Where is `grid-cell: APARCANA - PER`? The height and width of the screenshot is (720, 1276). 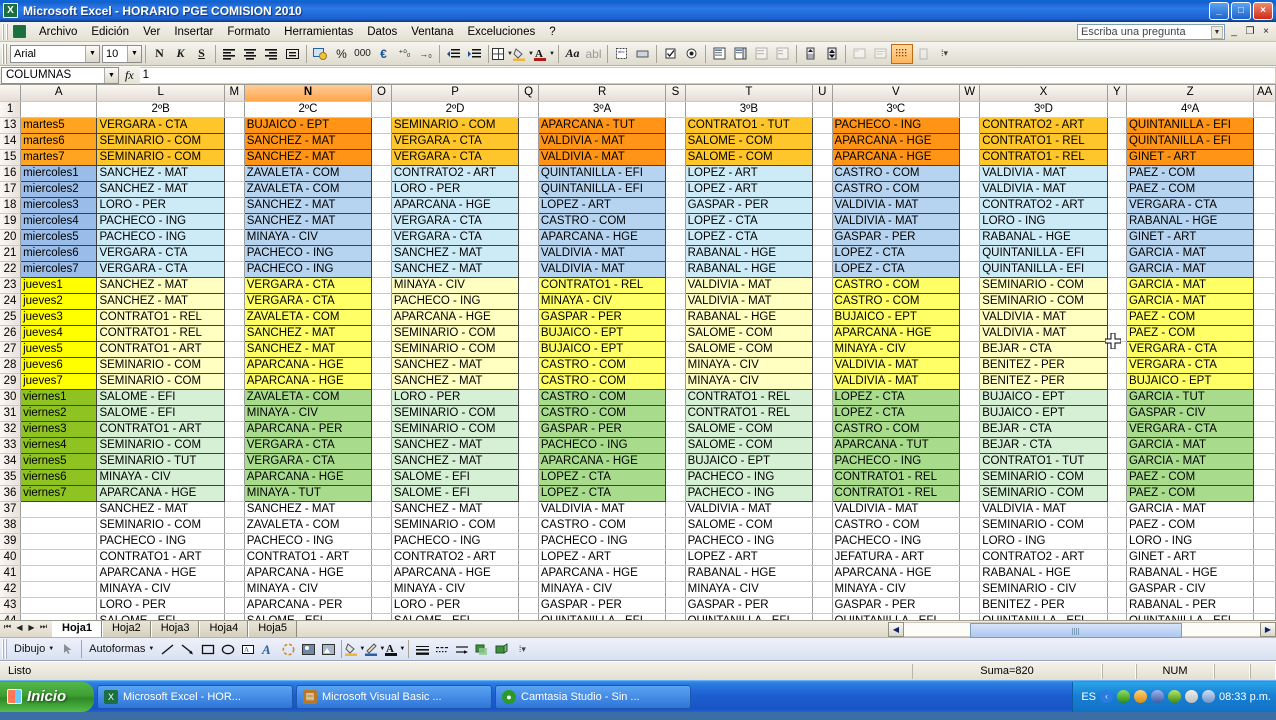 grid-cell: APARCANA - PER is located at coordinates (308, 605).